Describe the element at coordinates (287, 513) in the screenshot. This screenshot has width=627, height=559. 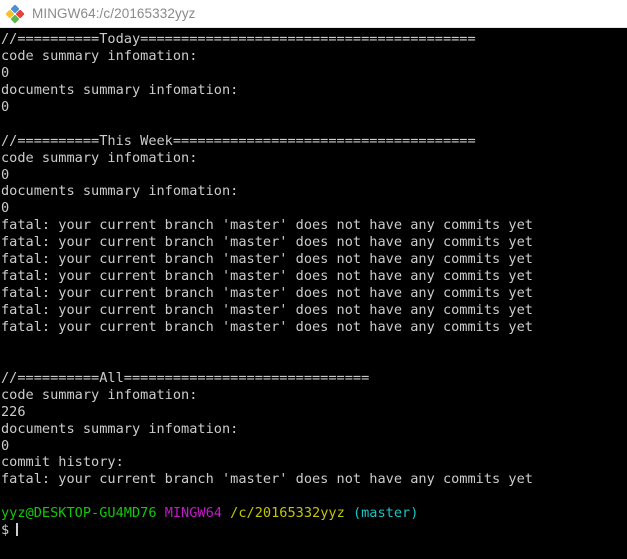
I see `prompt-path: /c/20165332yyz` at that location.